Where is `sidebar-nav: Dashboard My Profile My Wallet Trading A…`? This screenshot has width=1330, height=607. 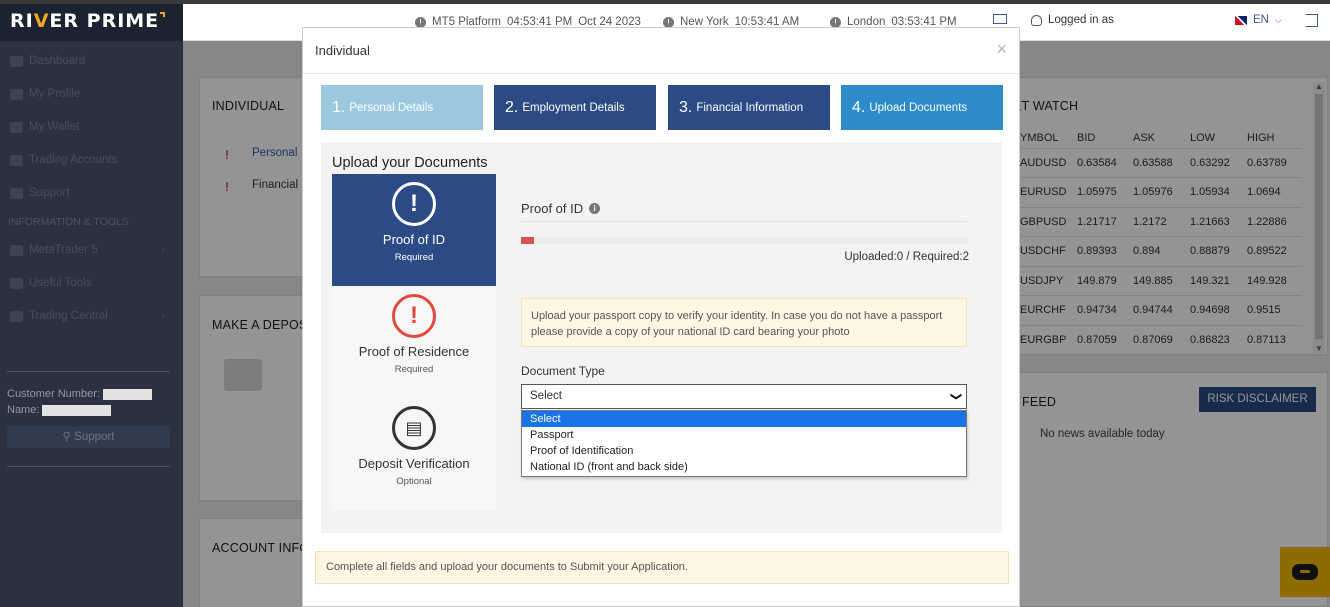 sidebar-nav: Dashboard My Profile My Wallet Trading A… is located at coordinates (91, 189).